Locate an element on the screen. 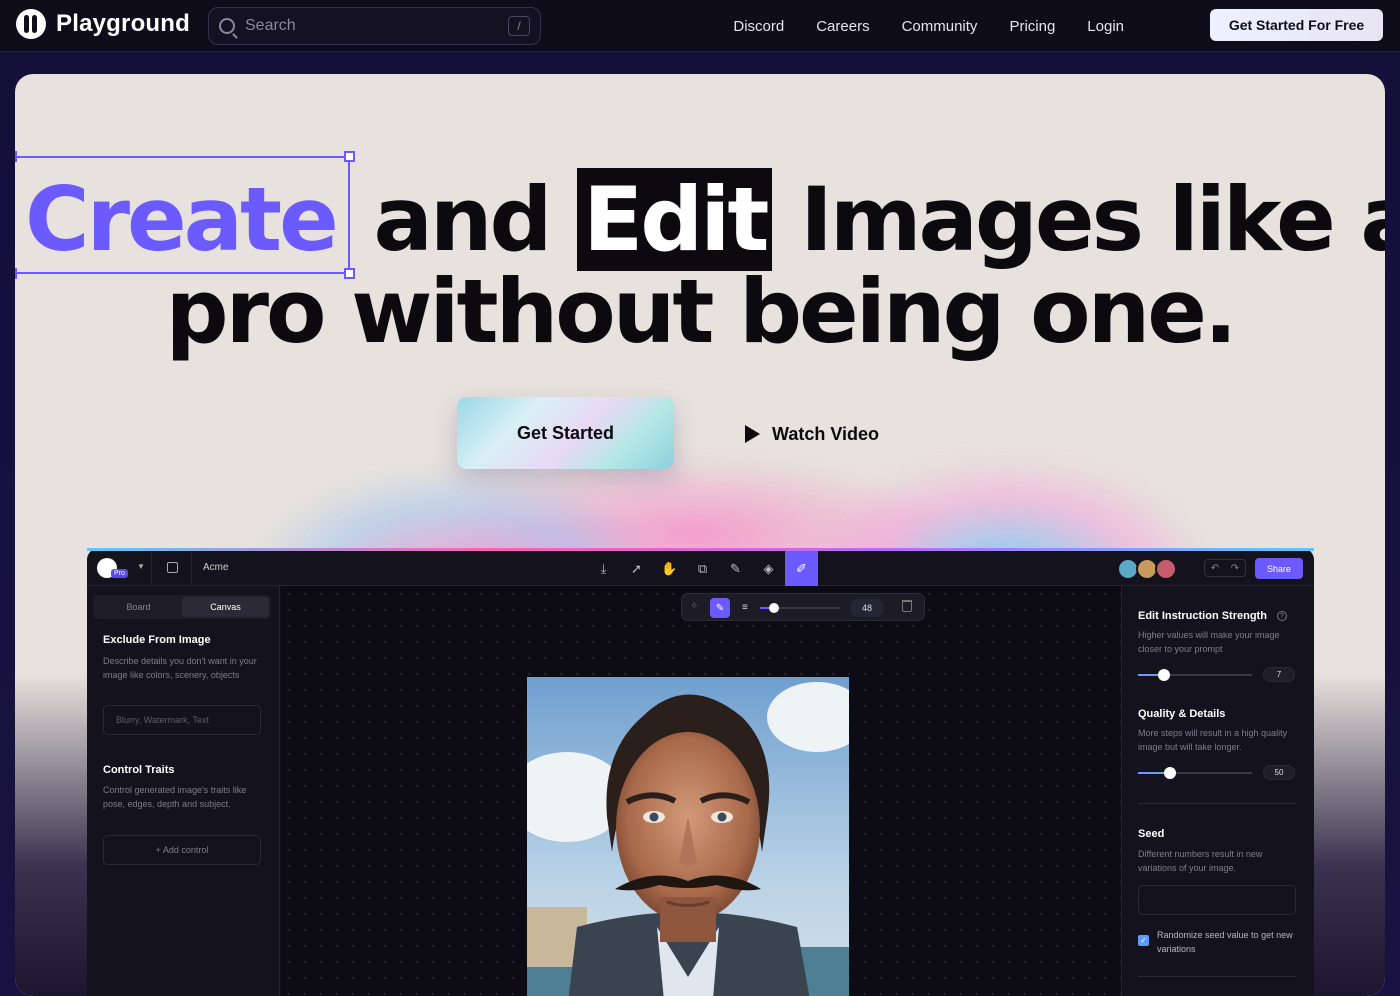  search-shortcut-key: / is located at coordinates (519, 26).